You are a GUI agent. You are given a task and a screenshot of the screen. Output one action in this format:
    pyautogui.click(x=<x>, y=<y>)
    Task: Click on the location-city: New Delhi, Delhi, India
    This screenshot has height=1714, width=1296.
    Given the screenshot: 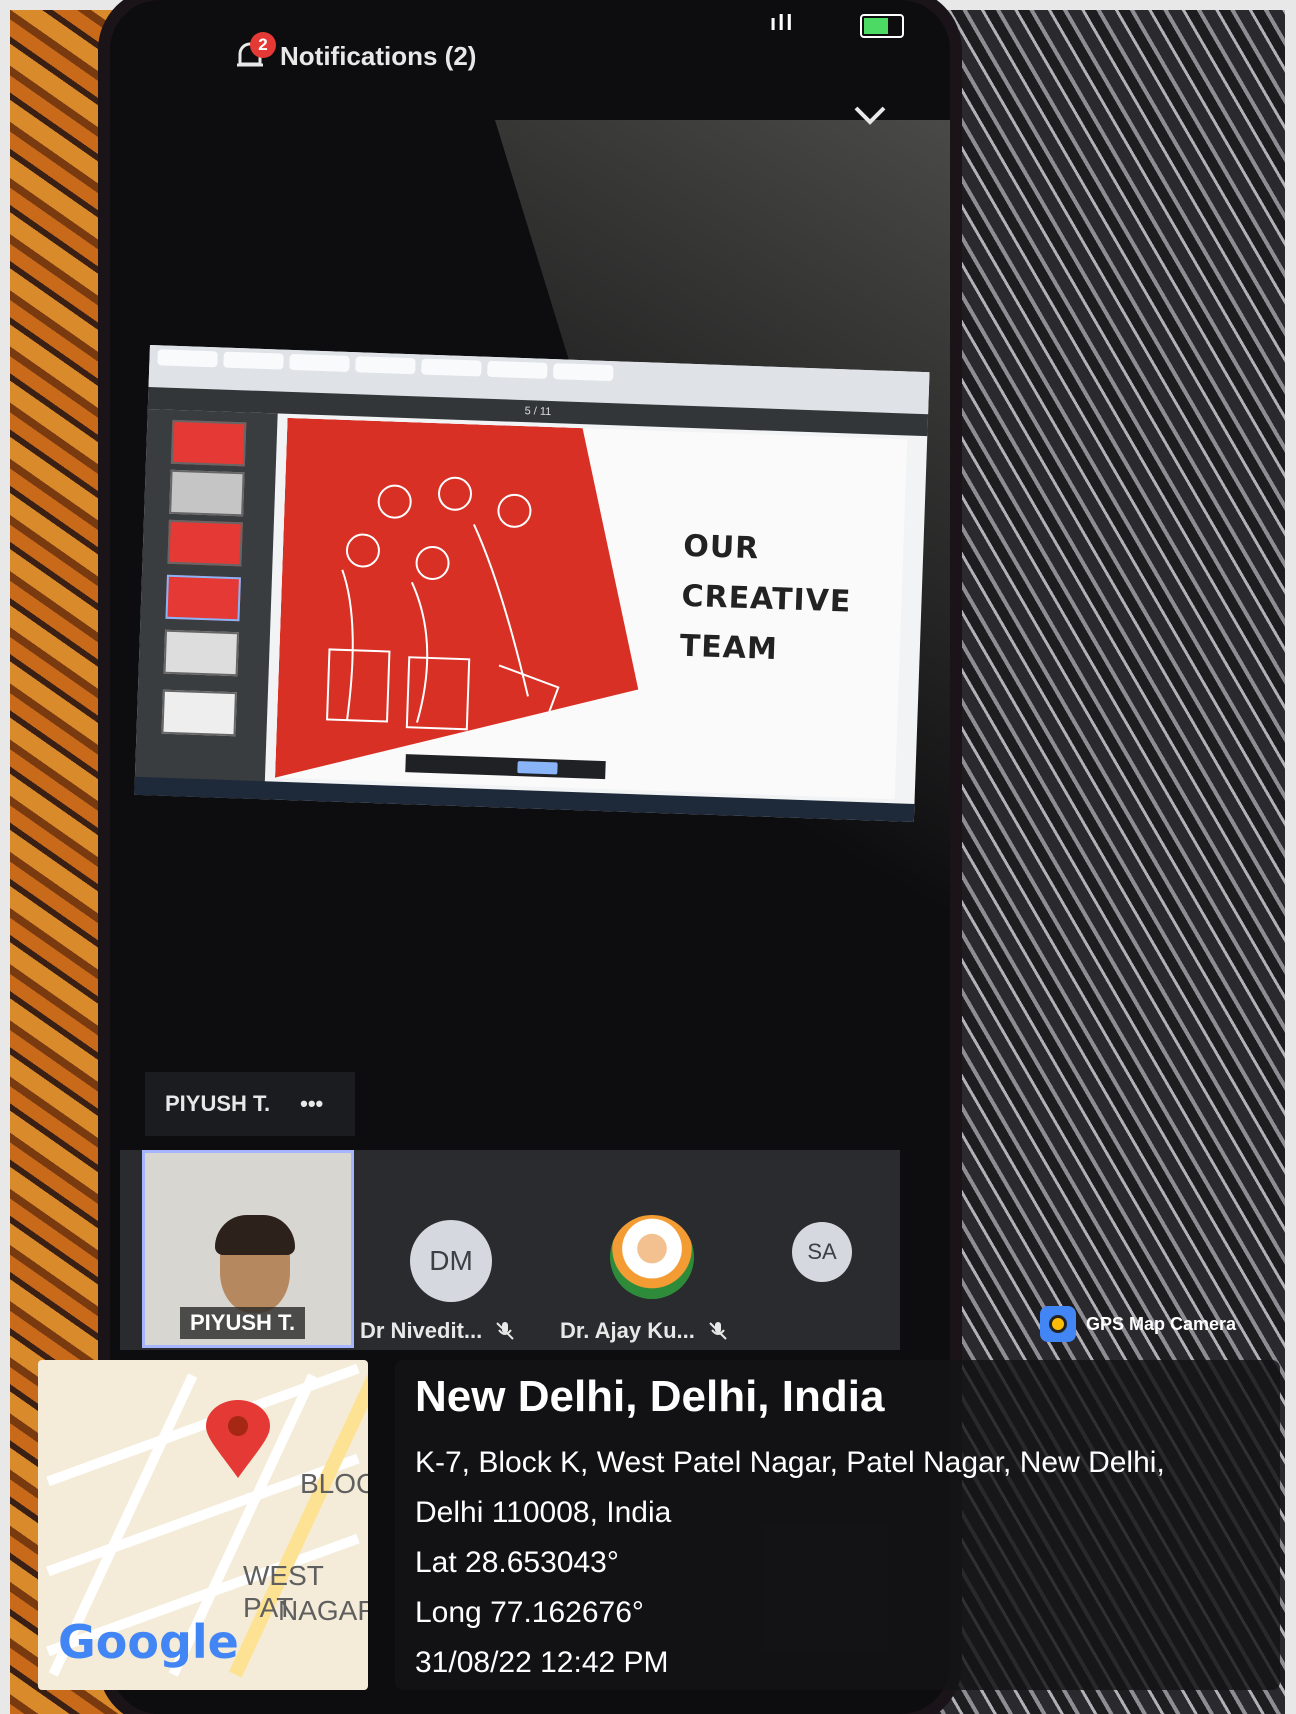 What is the action you would take?
    pyautogui.click(x=650, y=1396)
    